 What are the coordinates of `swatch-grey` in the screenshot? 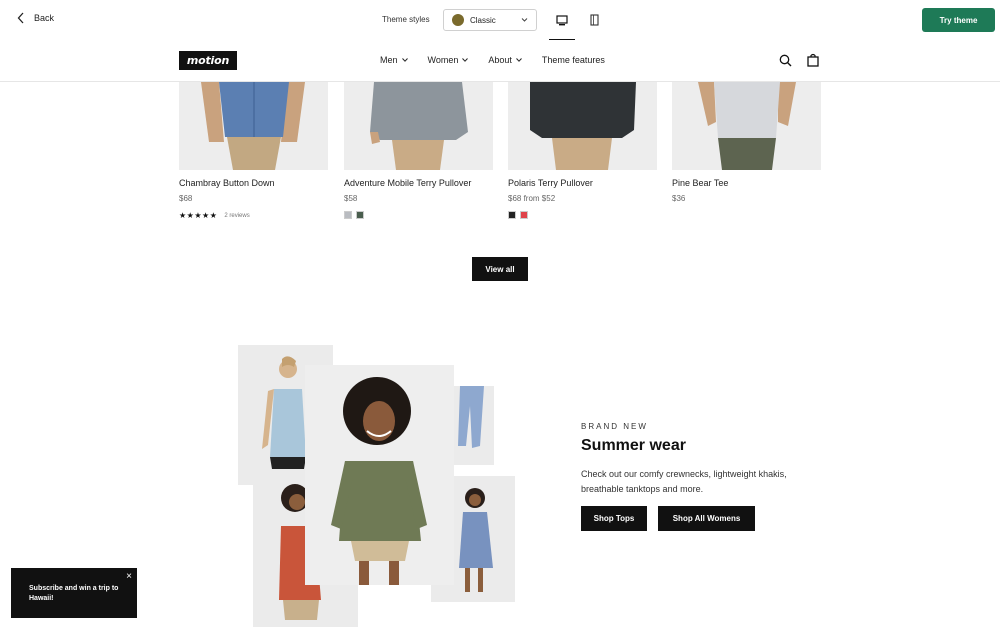 It's located at (348, 215).